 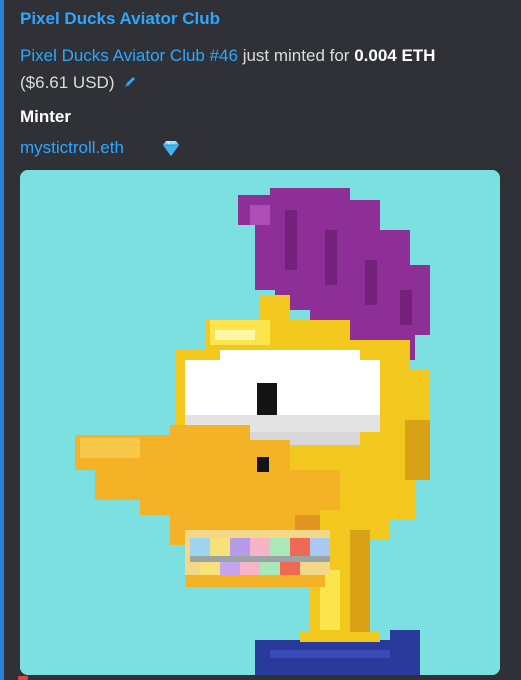 What do you see at coordinates (296, 55) in the screenshot?
I see `description-text: just minted for` at bounding box center [296, 55].